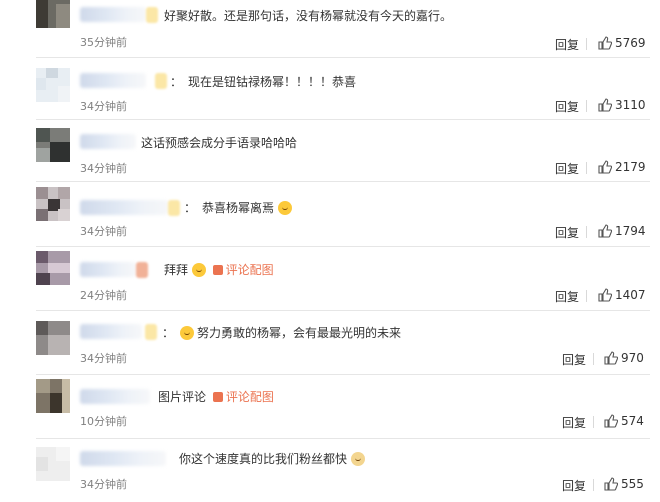 The image size is (660, 502). Describe the element at coordinates (630, 43) in the screenshot. I see `like-count: 5769` at that location.